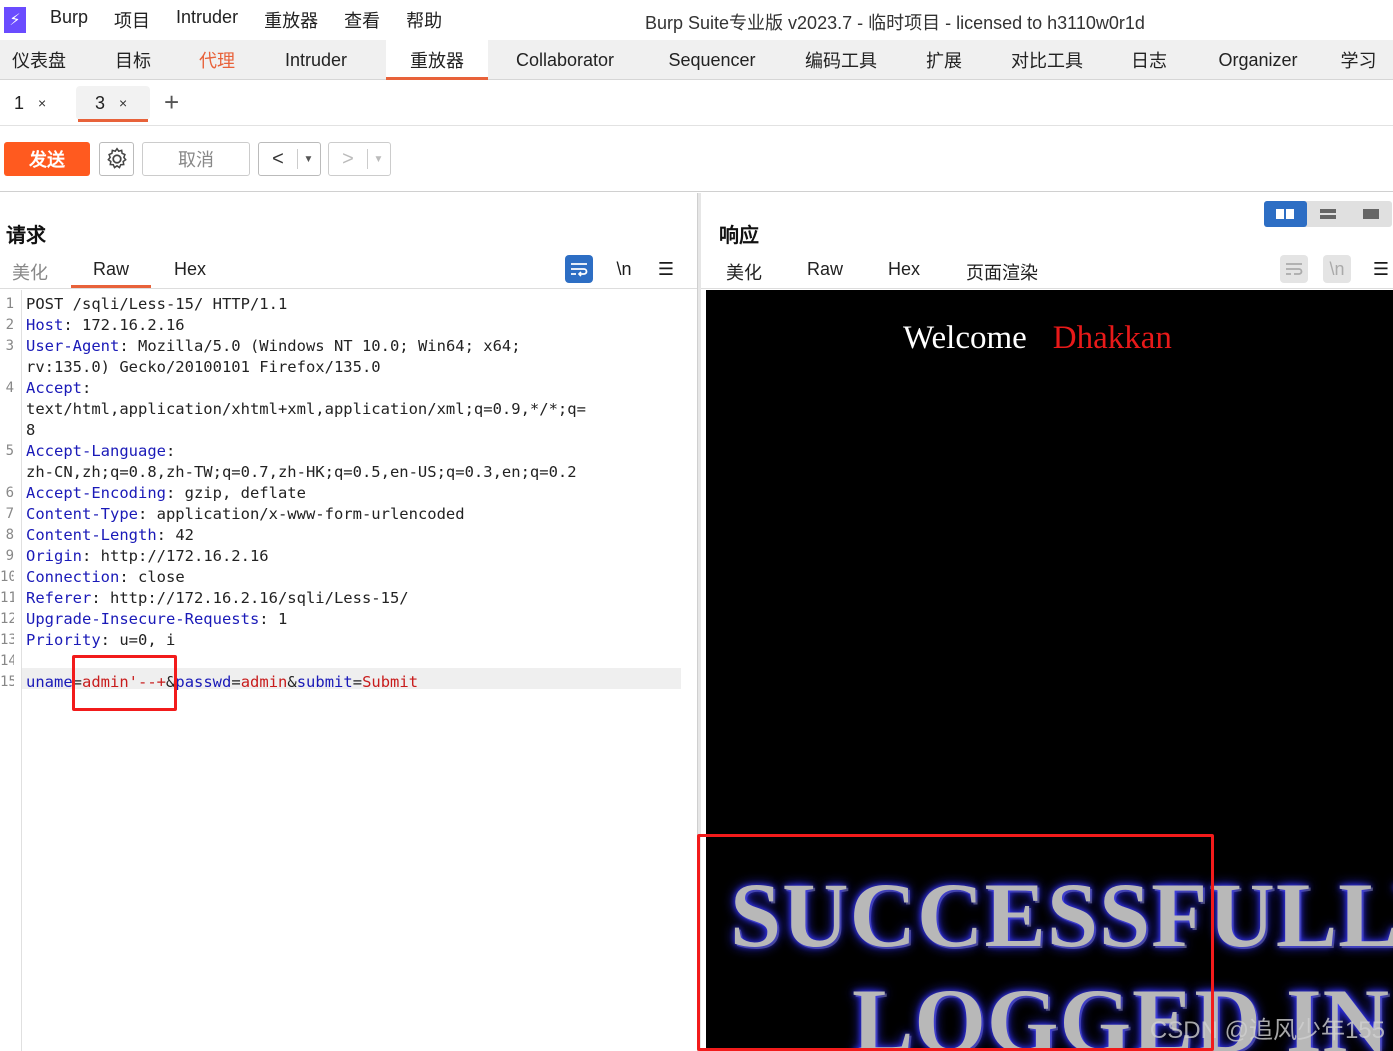 The height and width of the screenshot is (1051, 1393). Describe the element at coordinates (1258, 60) in the screenshot. I see `tab-organizer: Organizer` at that location.